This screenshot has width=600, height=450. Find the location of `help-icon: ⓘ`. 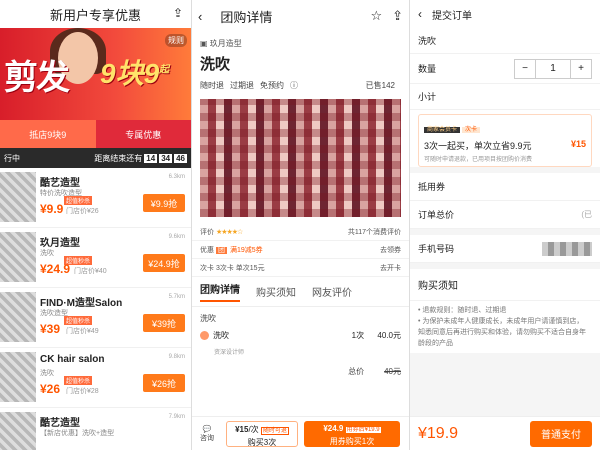

help-icon: ⓘ is located at coordinates (294, 85).